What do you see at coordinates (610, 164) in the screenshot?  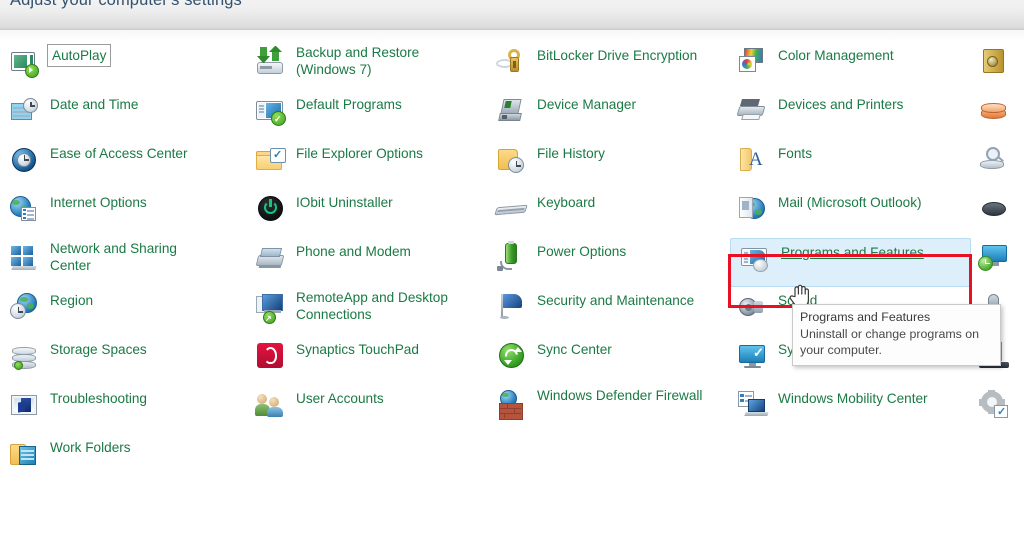 I see `control-panel-item-file-history: File History` at bounding box center [610, 164].